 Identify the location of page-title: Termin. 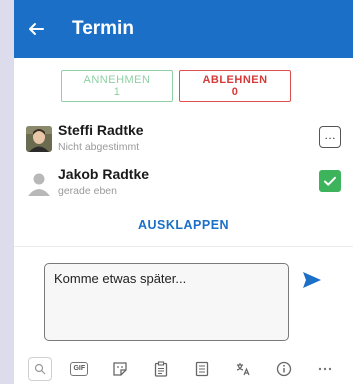
(103, 28).